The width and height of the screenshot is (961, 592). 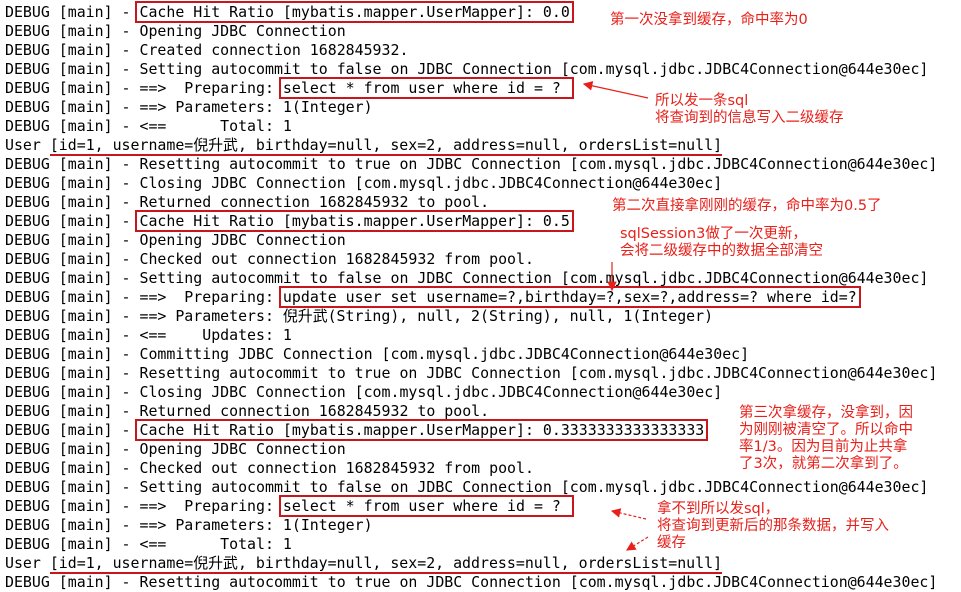 I want to click on annotation-arrows, so click(x=615, y=316).